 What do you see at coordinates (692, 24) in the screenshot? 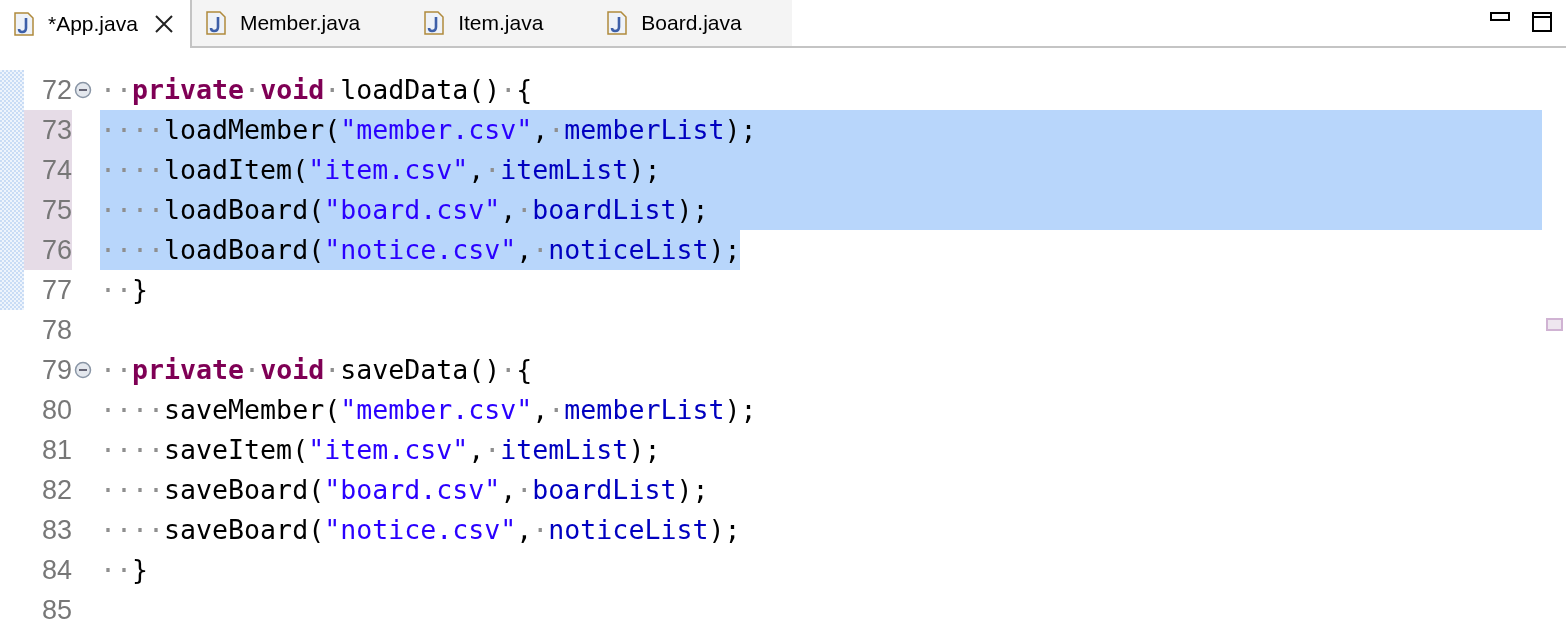
I see `editor-tab: Board.java` at bounding box center [692, 24].